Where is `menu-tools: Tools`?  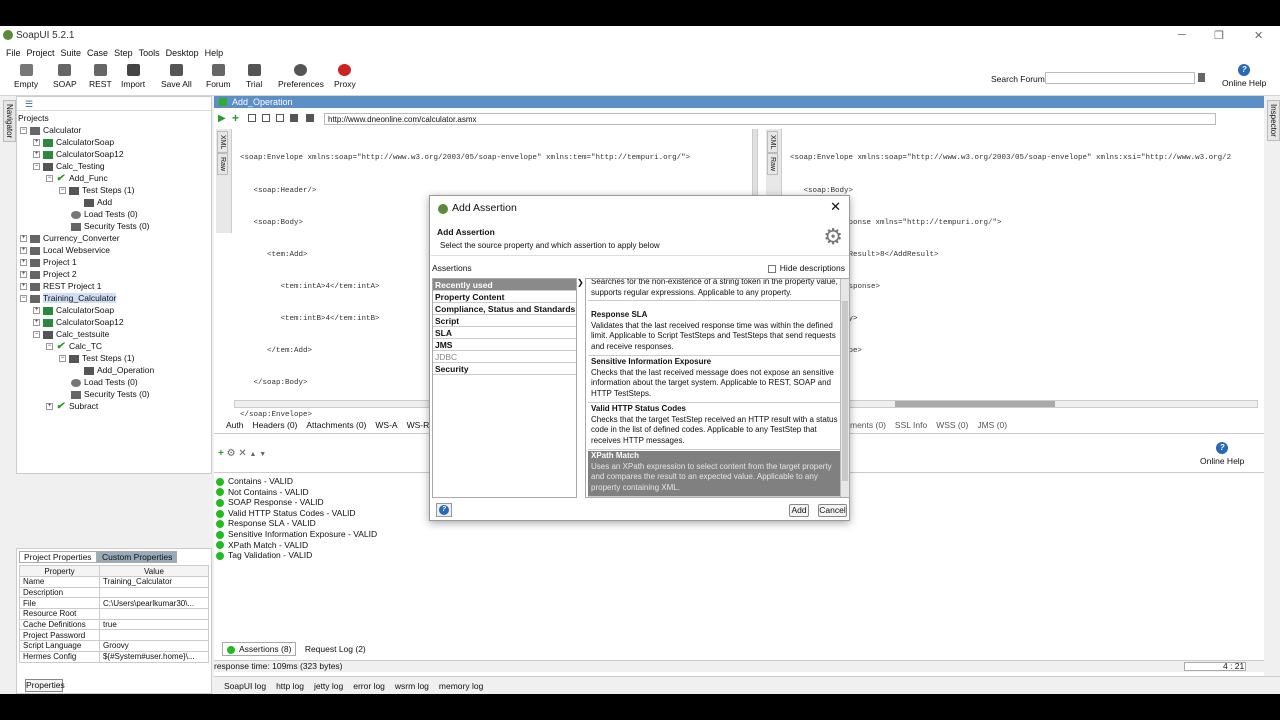
menu-tools: Tools is located at coordinates (149, 53).